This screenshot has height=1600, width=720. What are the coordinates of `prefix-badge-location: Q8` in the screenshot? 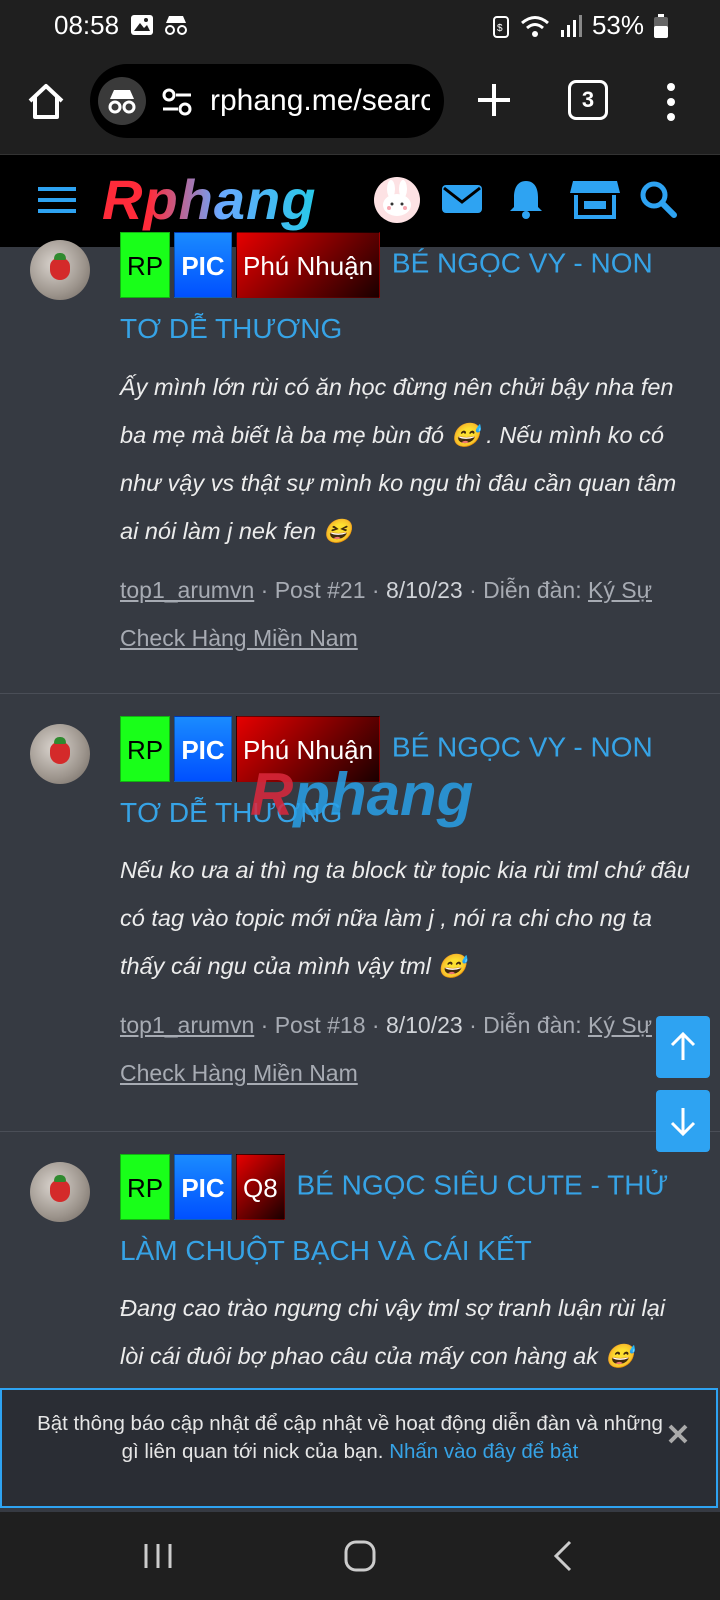 It's located at (260, 1187).